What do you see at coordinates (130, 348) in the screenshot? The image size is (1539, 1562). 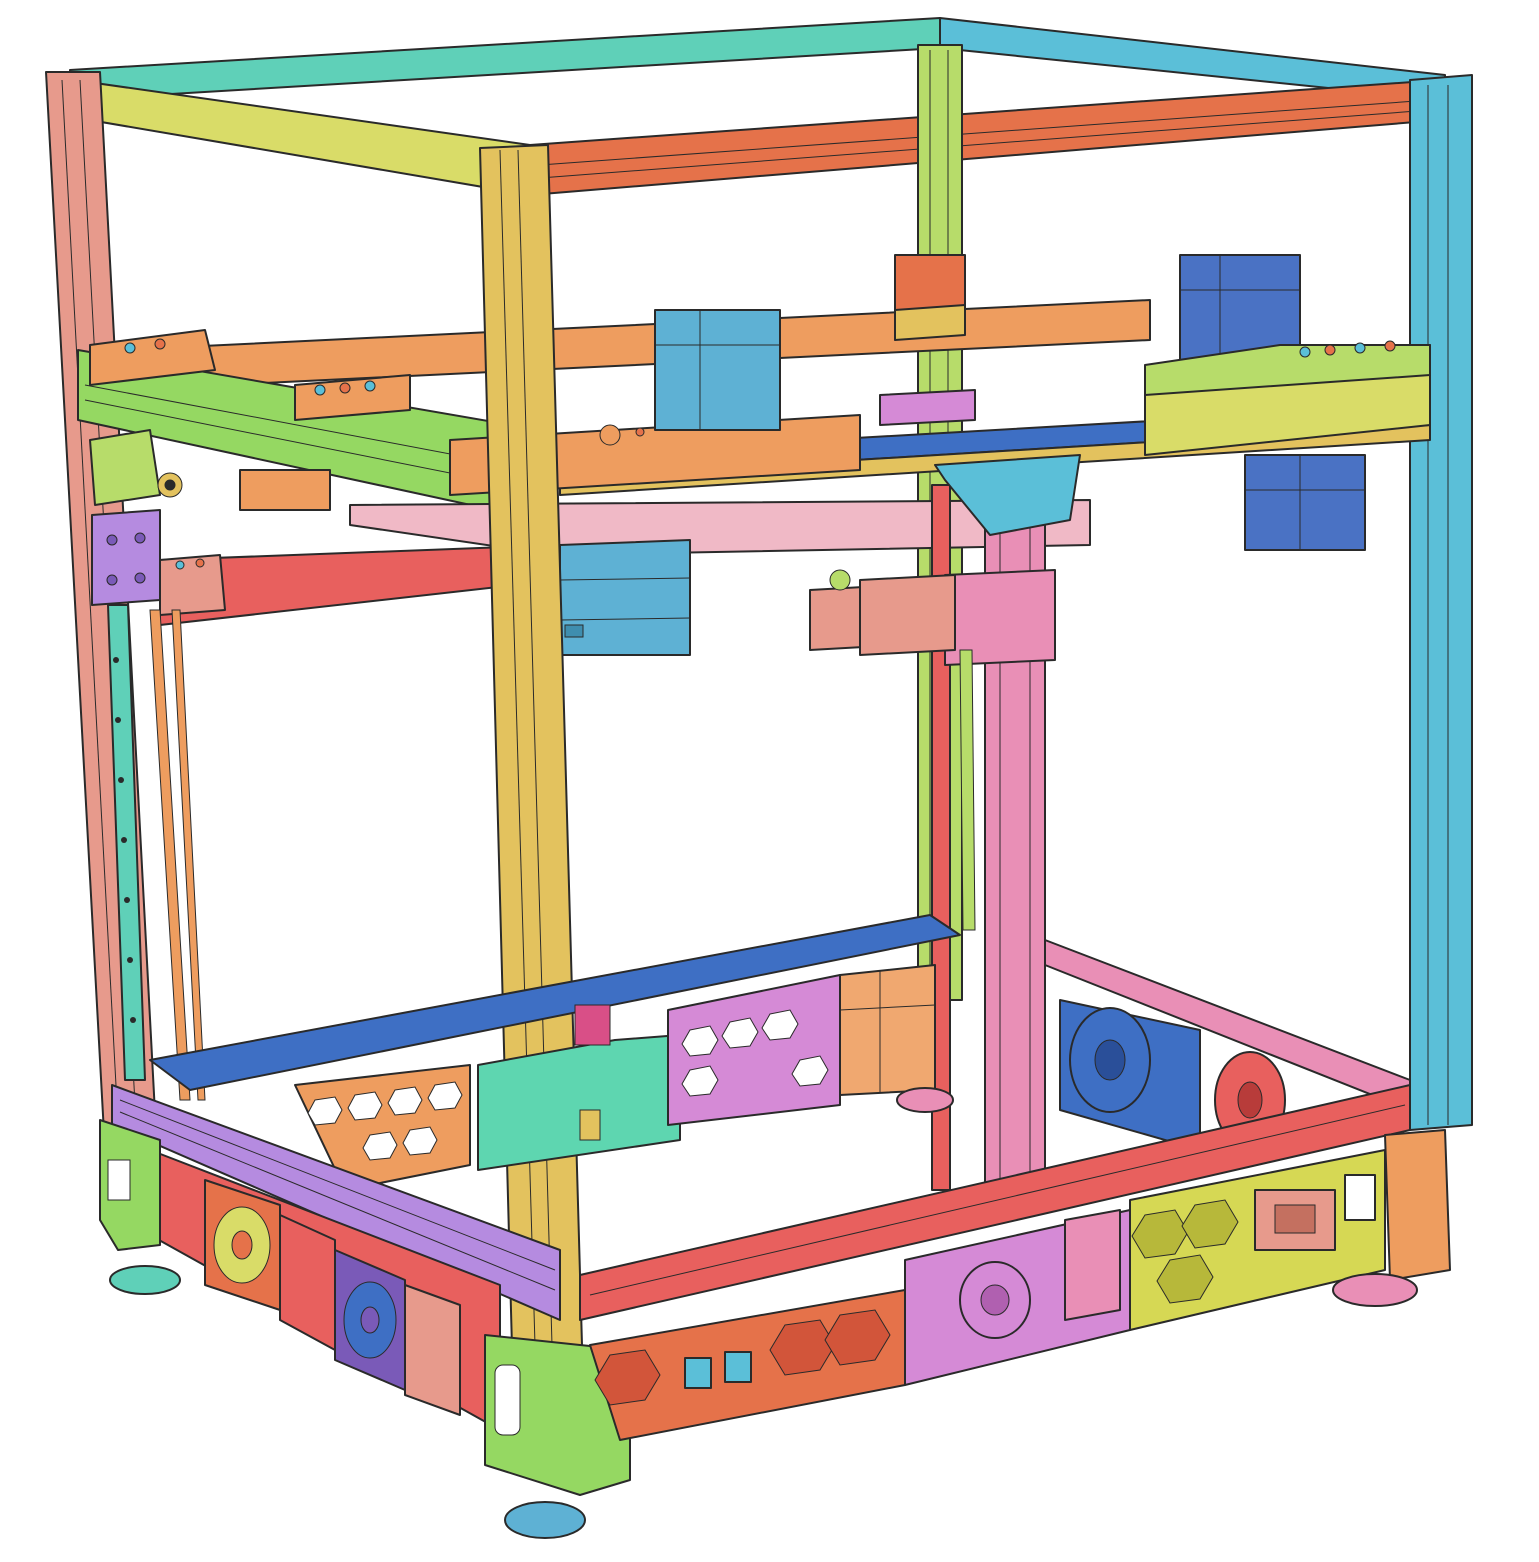 I see `idler-screw` at bounding box center [130, 348].